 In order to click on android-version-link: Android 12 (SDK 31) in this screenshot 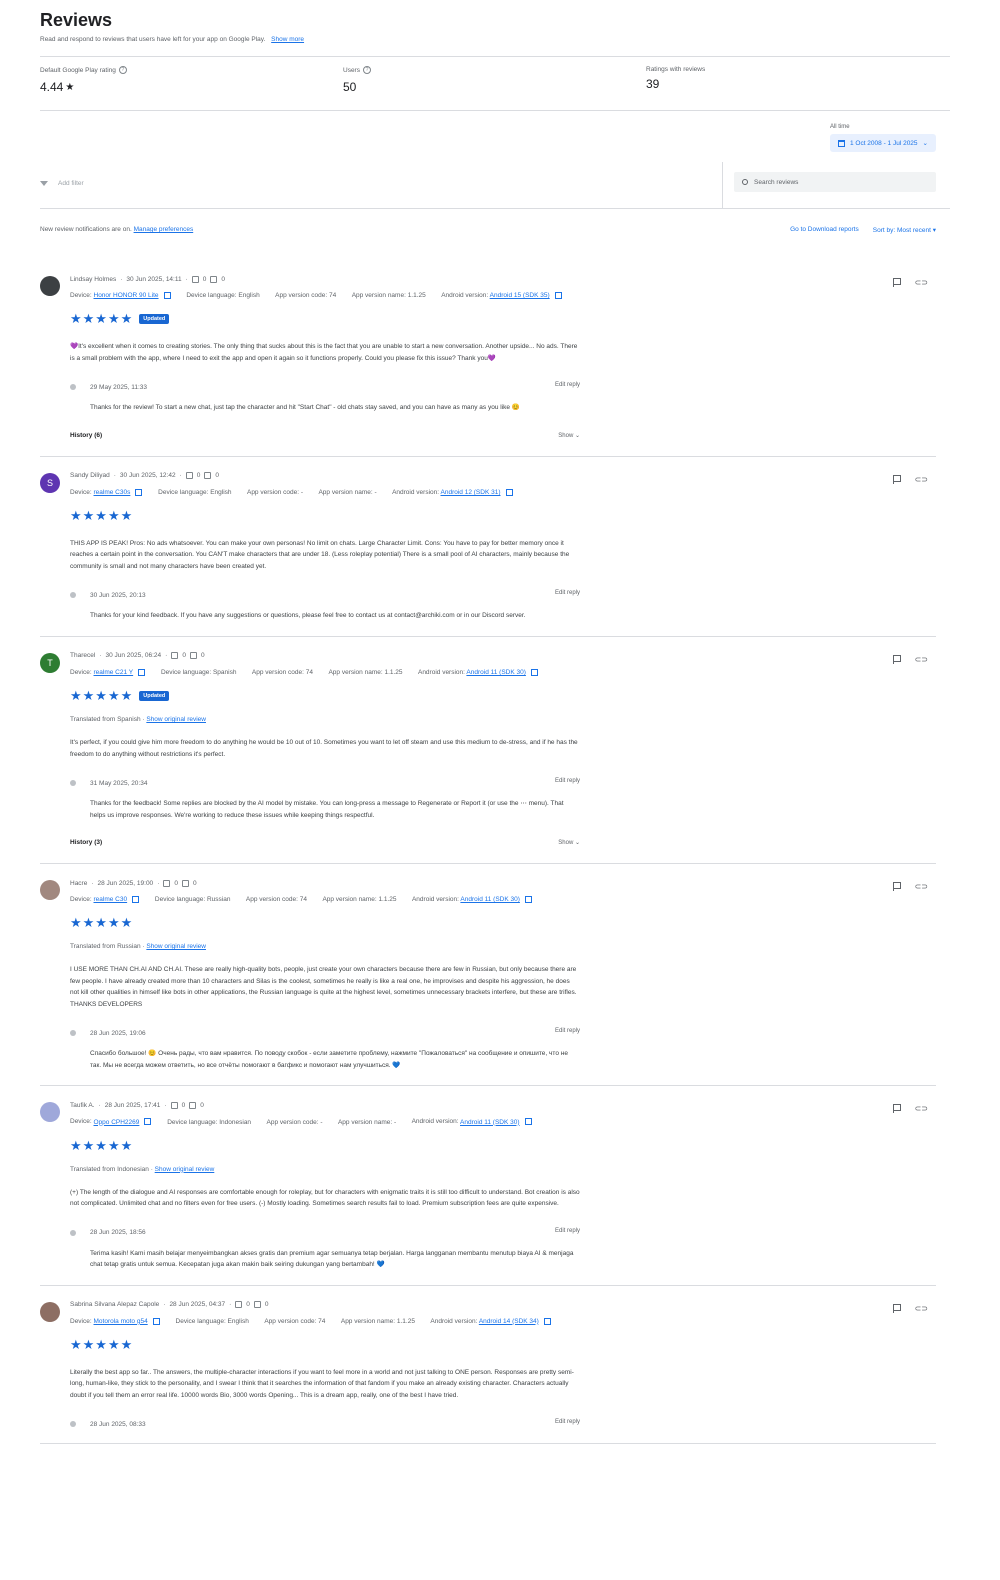, I will do `click(471, 492)`.